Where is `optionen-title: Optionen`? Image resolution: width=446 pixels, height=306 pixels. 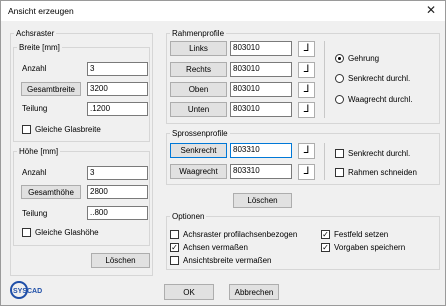
optionen-title: Optionen is located at coordinates (188, 216).